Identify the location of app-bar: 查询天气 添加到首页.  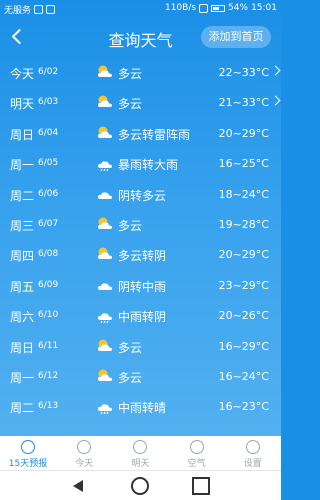
(140, 37).